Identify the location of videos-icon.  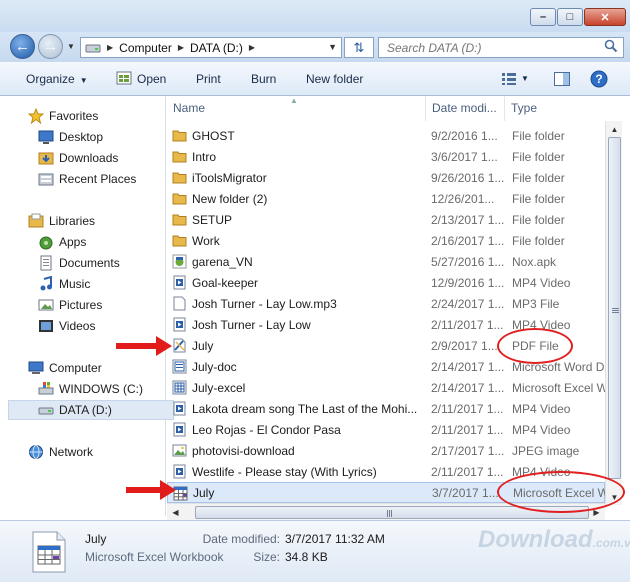
(46, 326).